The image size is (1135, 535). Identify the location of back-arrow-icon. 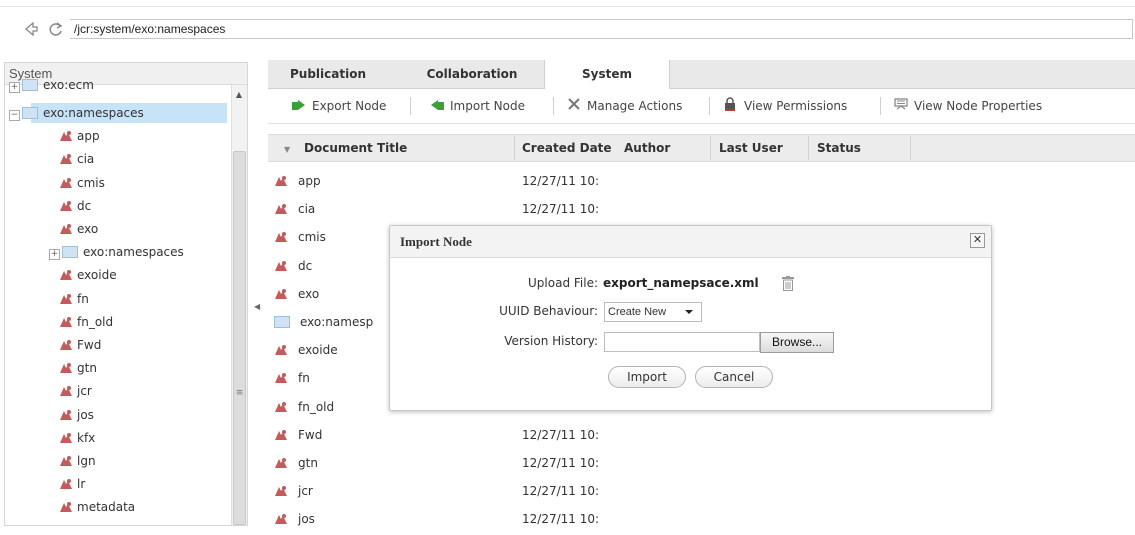
(31, 29).